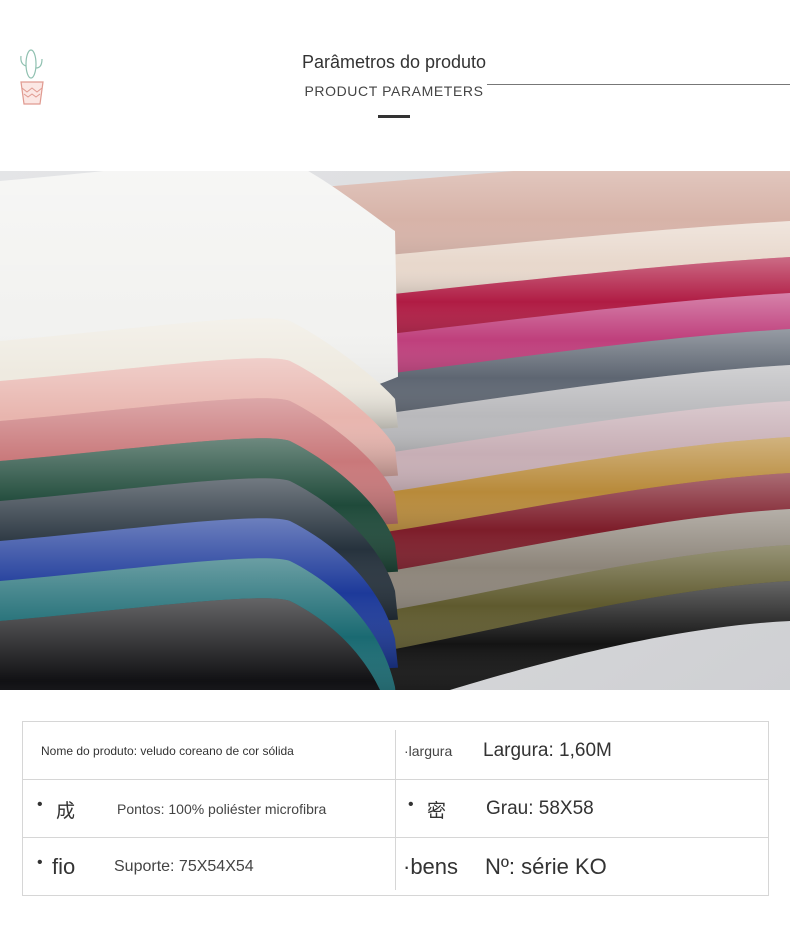  What do you see at coordinates (428, 751) in the screenshot?
I see `width-label: ·largura` at bounding box center [428, 751].